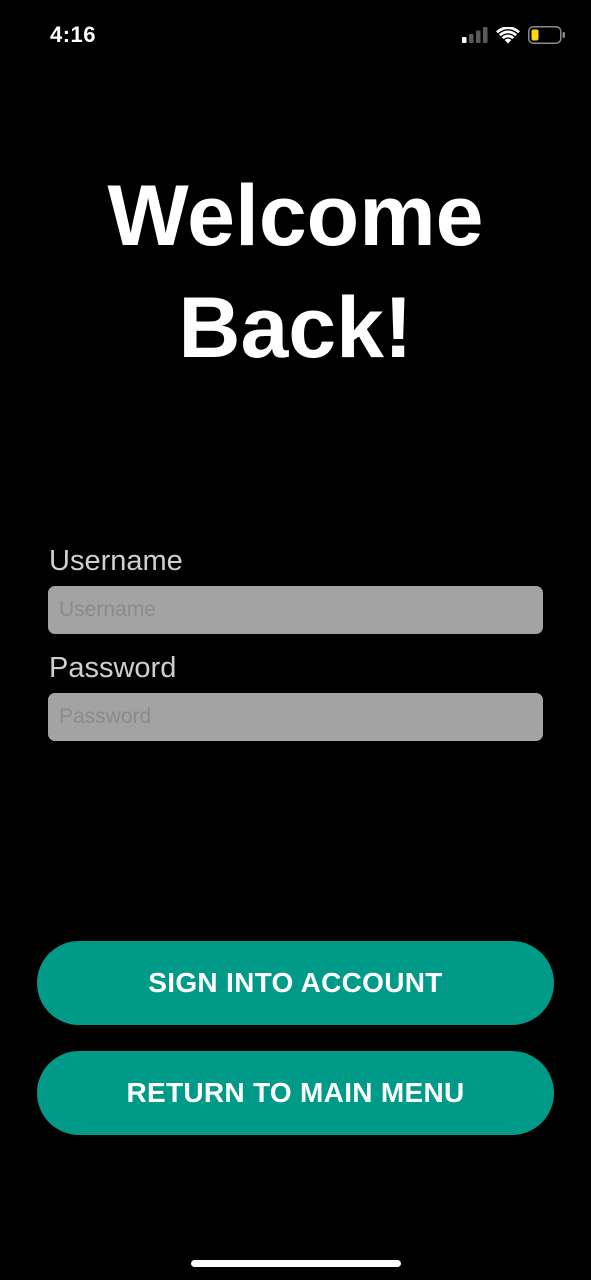 The height and width of the screenshot is (1280, 591). Describe the element at coordinates (73, 34) in the screenshot. I see `status-time: 4:16` at that location.